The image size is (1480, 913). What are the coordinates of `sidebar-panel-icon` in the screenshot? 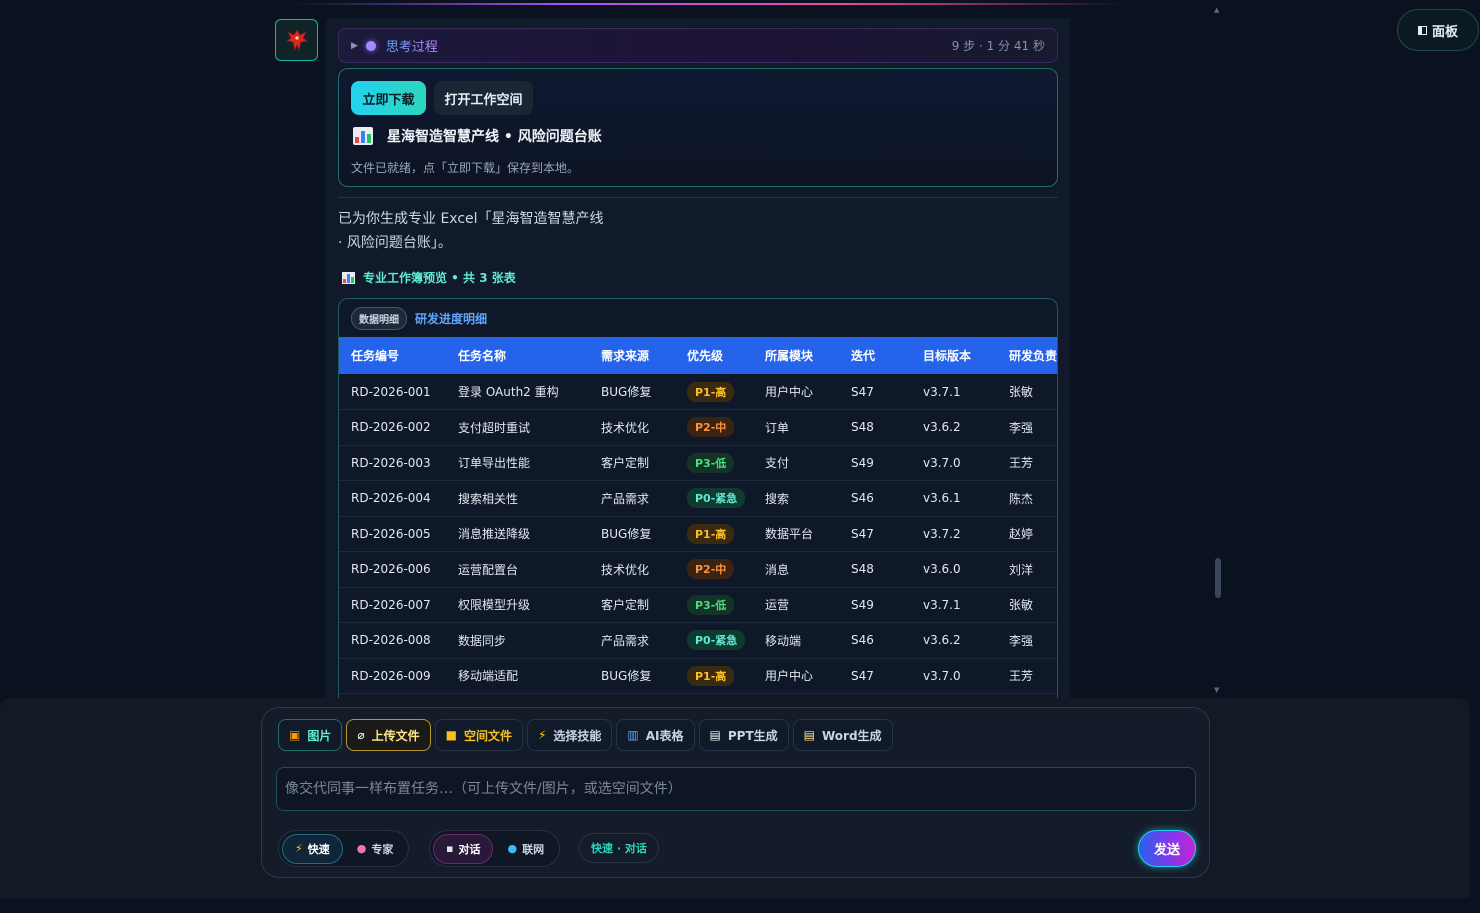 It's located at (1422, 30).